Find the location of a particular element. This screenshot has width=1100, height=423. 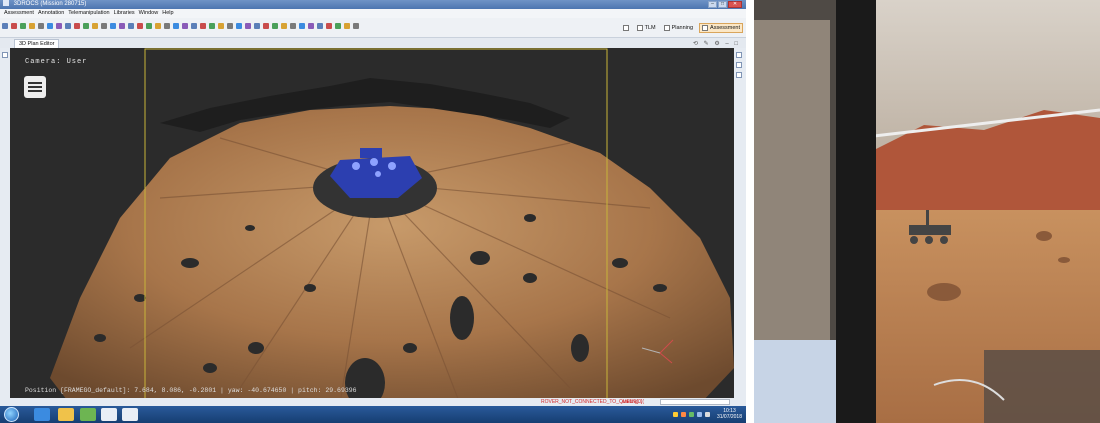

planning-icon is located at coordinates (666, 28).